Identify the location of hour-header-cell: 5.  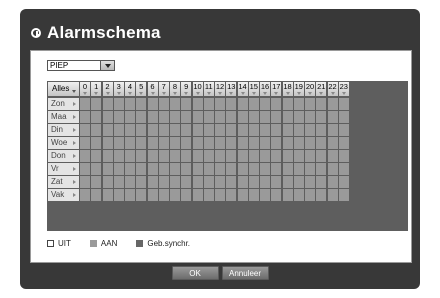
(141, 89).